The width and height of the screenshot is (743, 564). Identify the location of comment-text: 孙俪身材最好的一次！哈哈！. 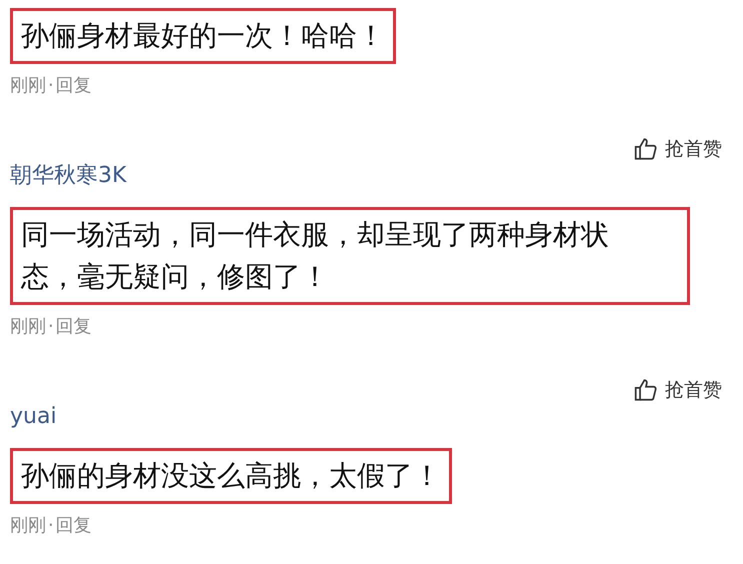
(203, 36).